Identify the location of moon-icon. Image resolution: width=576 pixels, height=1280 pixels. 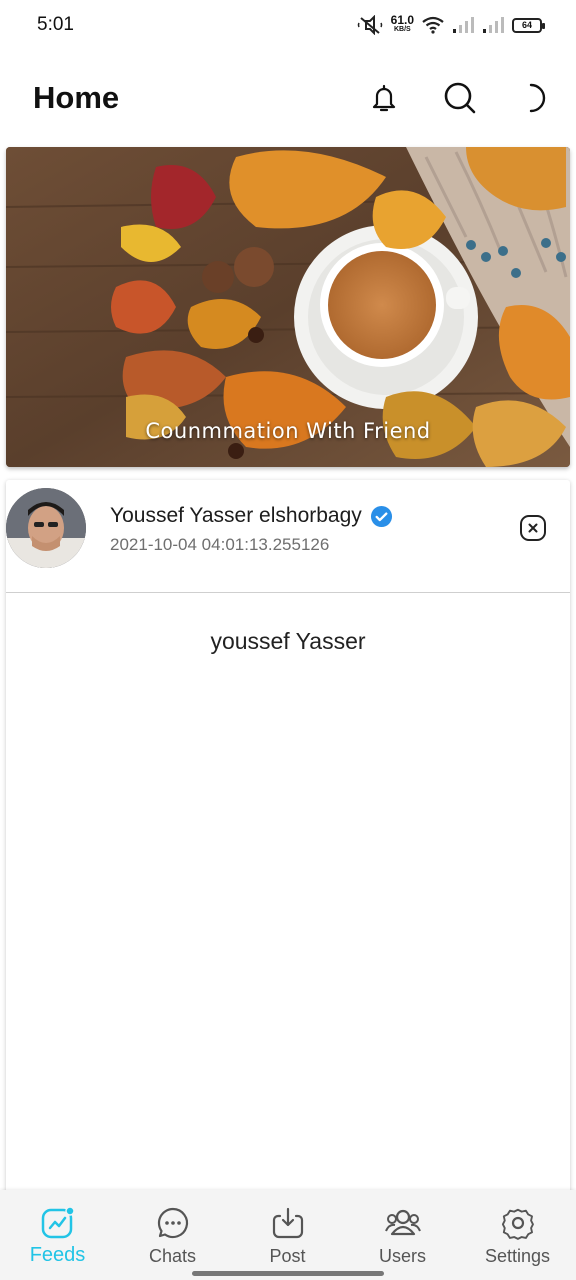
(537, 98).